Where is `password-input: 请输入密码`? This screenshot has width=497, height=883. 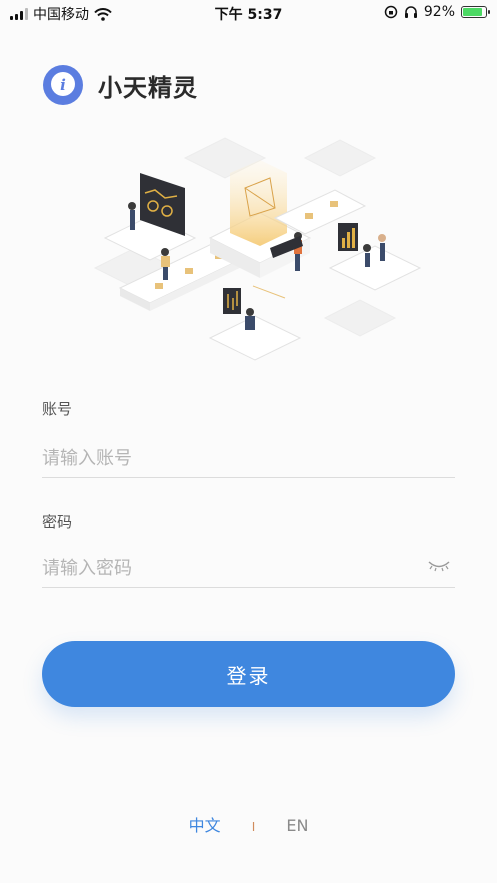 password-input: 请输入密码 is located at coordinates (248, 567).